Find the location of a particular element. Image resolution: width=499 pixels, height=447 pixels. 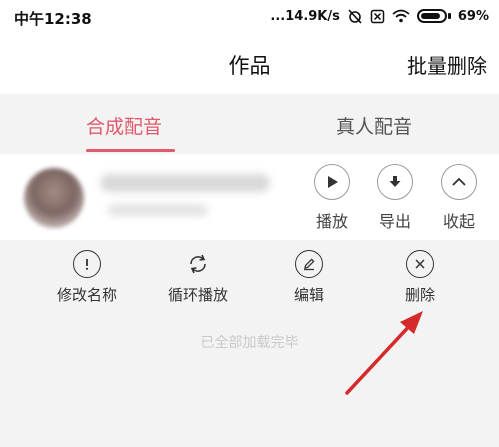

annotation-arrow-icon is located at coordinates (384, 353).